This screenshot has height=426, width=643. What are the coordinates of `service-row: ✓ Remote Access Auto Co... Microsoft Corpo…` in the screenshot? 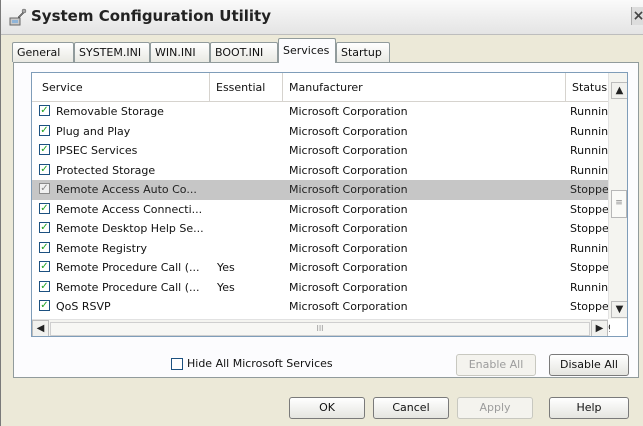 It's located at (321, 190).